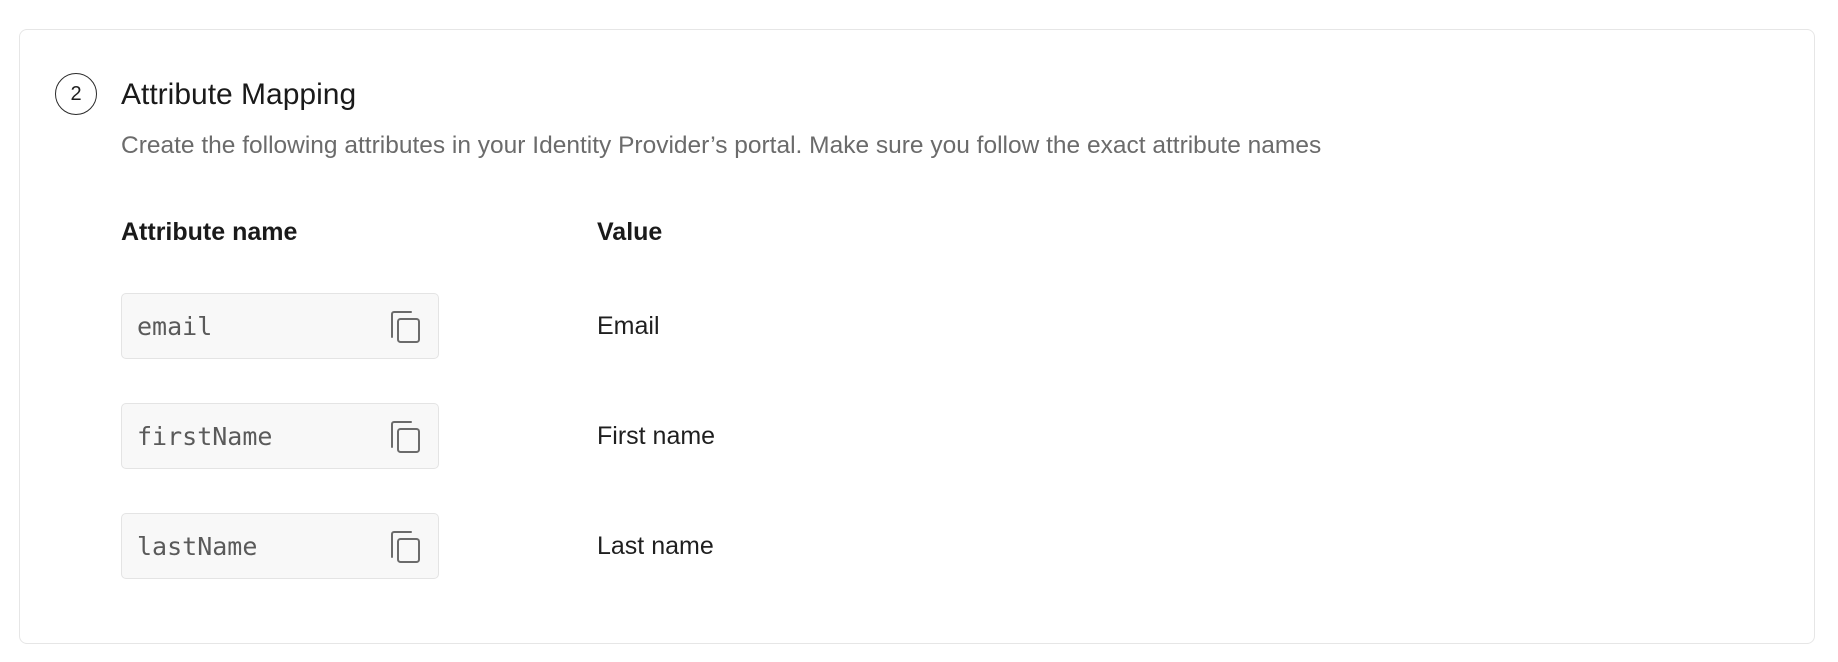  Describe the element at coordinates (721, 546) in the screenshot. I see `attribute-row-lastname: lastName Last name` at that location.